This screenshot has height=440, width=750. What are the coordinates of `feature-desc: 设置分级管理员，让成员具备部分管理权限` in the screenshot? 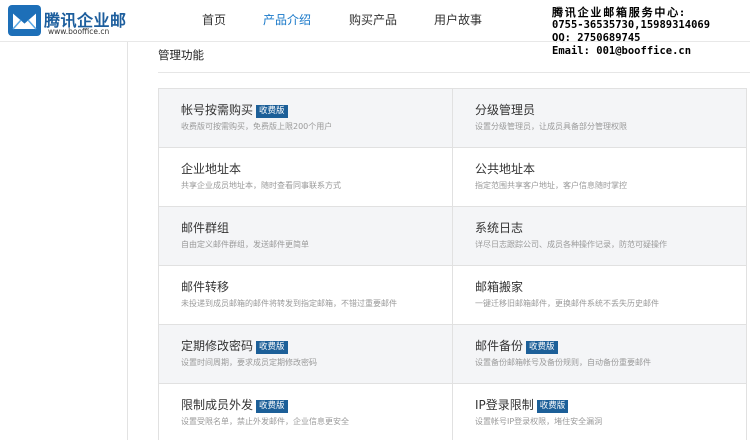 It's located at (551, 126).